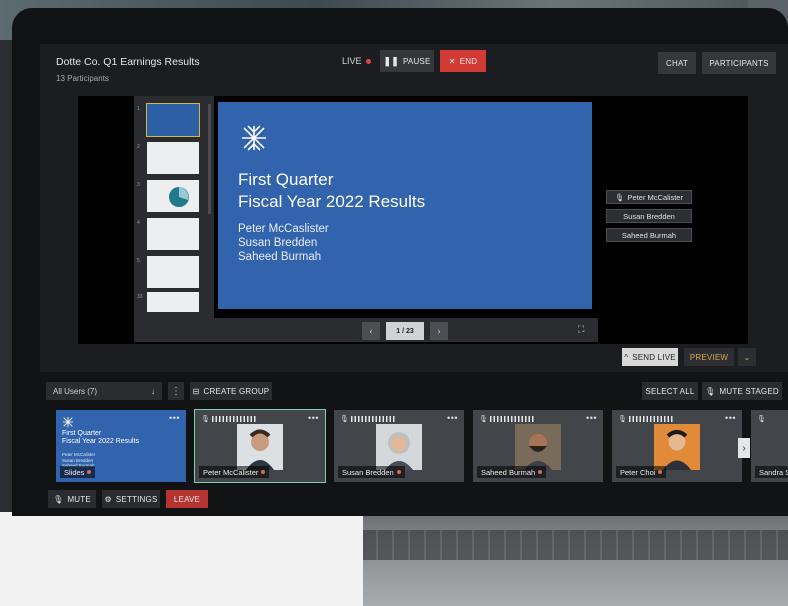  I want to click on chevron-right-icon: ›, so click(744, 448).